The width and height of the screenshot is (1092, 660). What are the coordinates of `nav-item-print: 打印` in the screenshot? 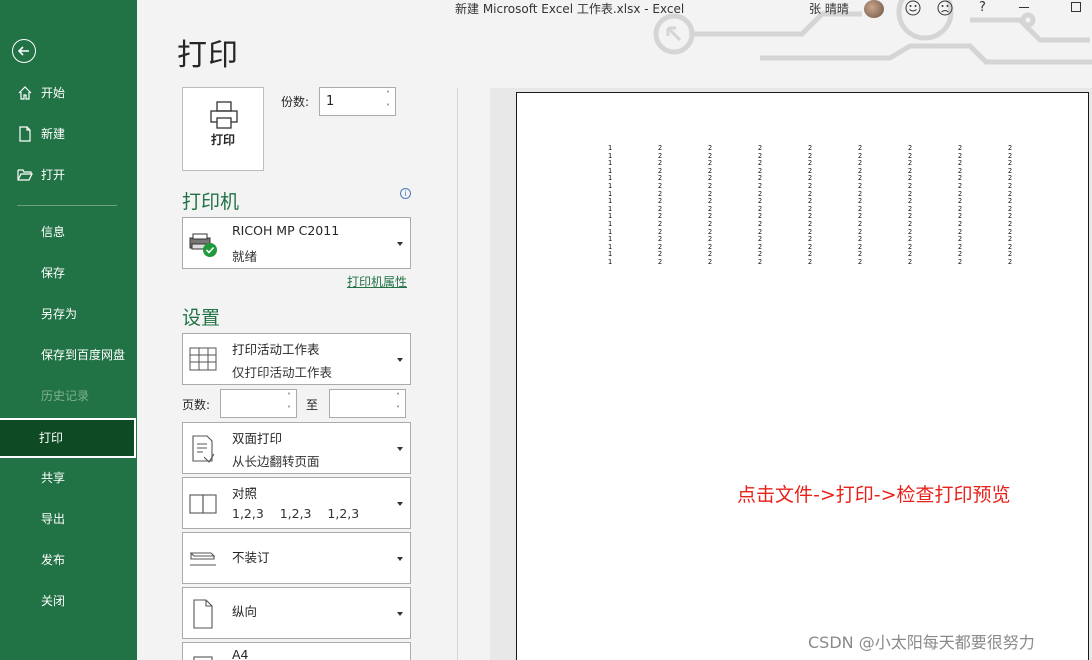 It's located at (68, 438).